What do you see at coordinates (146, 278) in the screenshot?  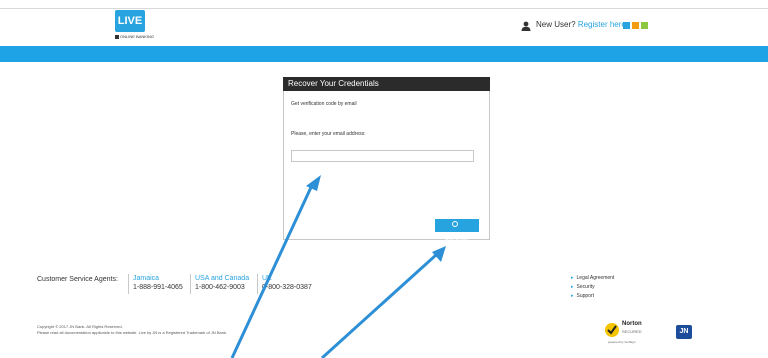 I see `region-jamaica: Jamaica` at bounding box center [146, 278].